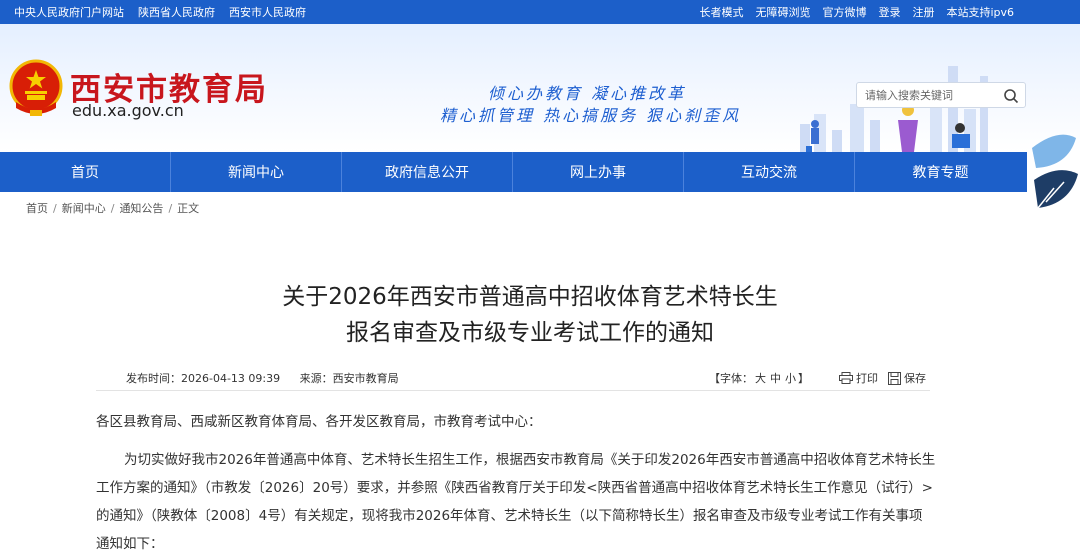 The width and height of the screenshot is (1080, 558). Describe the element at coordinates (803, 378) in the screenshot. I see `font-size-close: 】` at that location.